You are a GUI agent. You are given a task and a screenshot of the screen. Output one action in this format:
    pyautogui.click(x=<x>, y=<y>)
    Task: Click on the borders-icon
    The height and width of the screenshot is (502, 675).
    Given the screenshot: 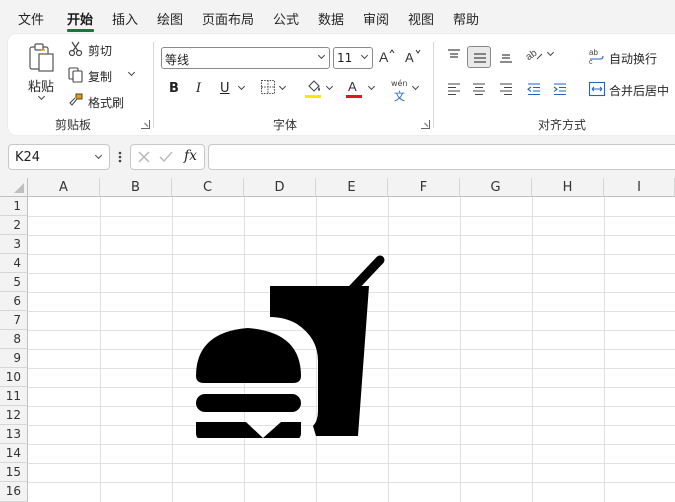 What is the action you would take?
    pyautogui.click(x=268, y=88)
    